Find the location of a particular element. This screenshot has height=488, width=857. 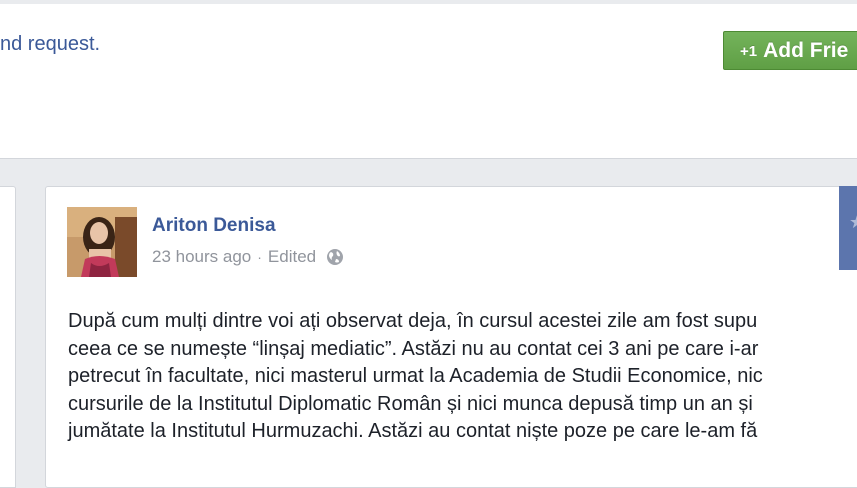

left-column-card is located at coordinates (8, 337).